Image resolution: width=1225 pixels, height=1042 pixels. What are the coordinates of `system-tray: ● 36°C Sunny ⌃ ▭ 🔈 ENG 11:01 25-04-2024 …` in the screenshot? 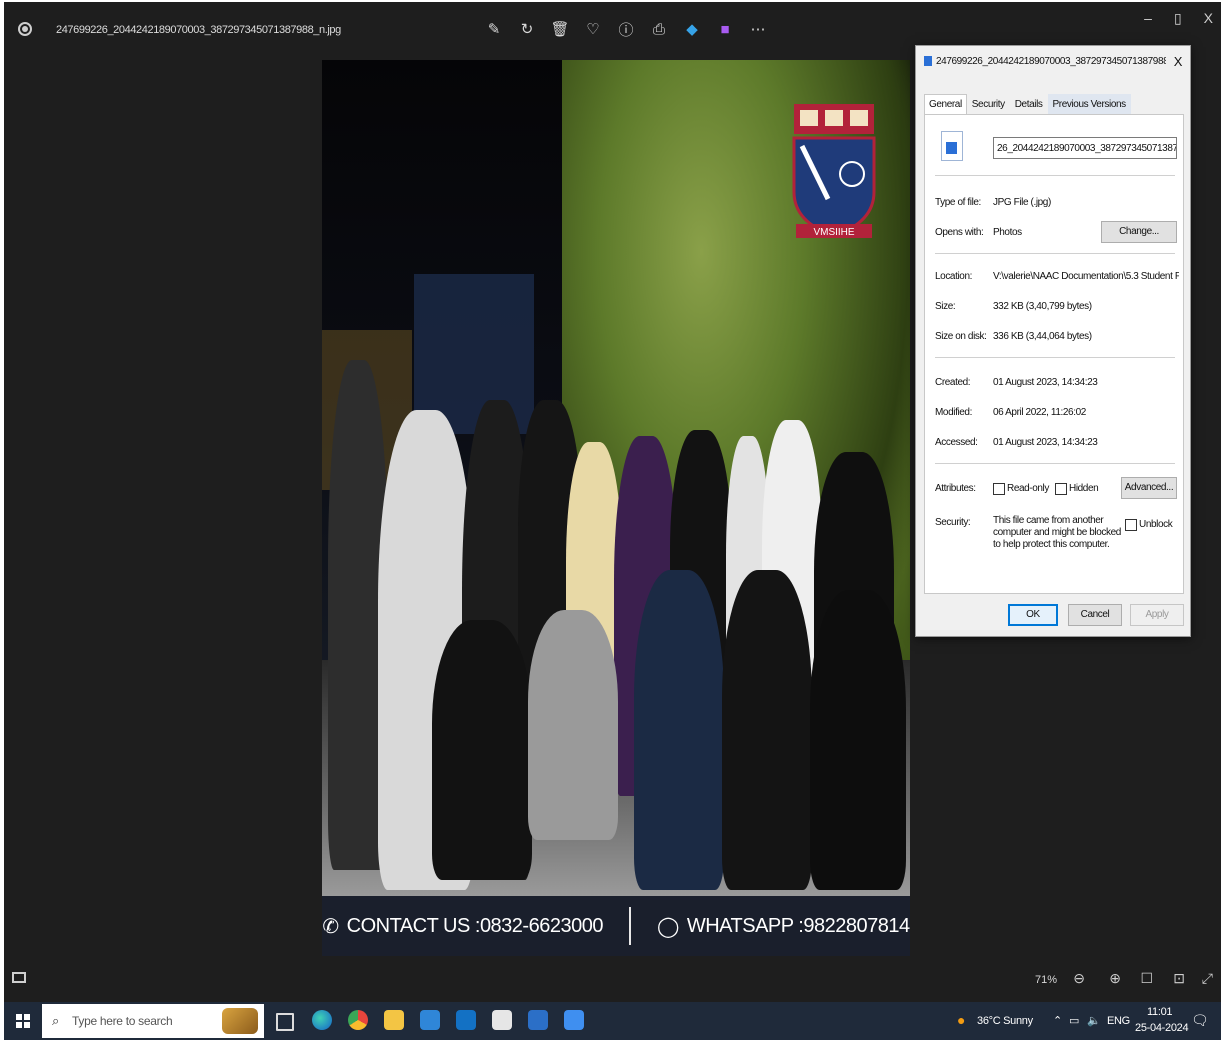 It's located at (1081, 1021).